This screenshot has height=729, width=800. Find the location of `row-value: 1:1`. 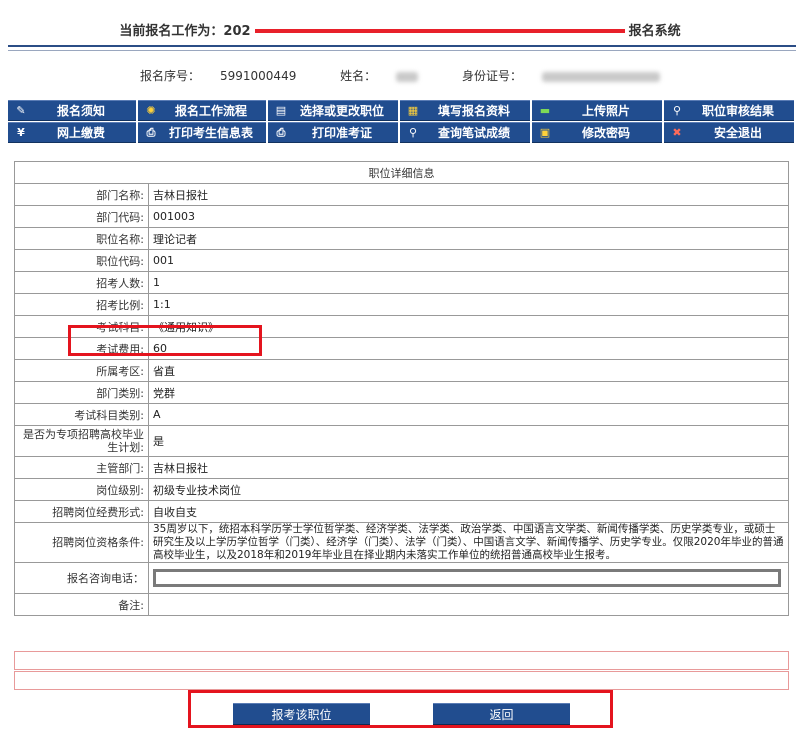

row-value: 1:1 is located at coordinates (468, 304).